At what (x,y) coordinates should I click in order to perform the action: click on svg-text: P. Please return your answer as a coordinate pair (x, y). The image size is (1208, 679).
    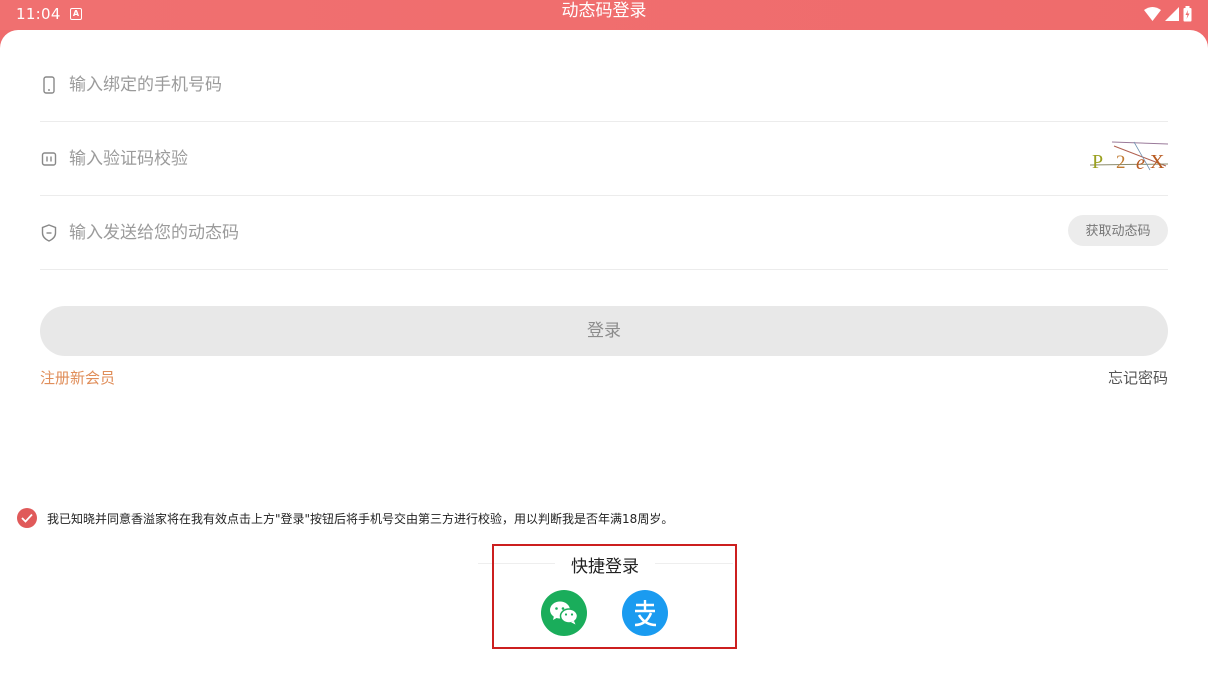
    Looking at the image, I should click on (1097, 162).